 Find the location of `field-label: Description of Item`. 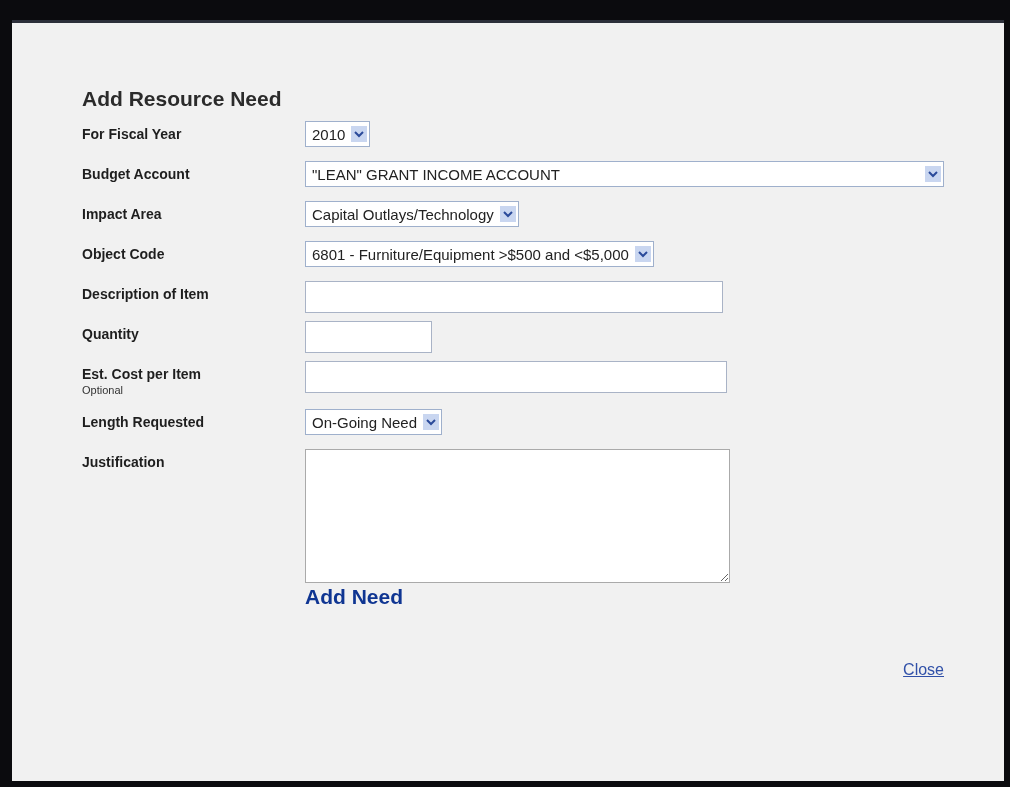

field-label: Description of Item is located at coordinates (145, 294).